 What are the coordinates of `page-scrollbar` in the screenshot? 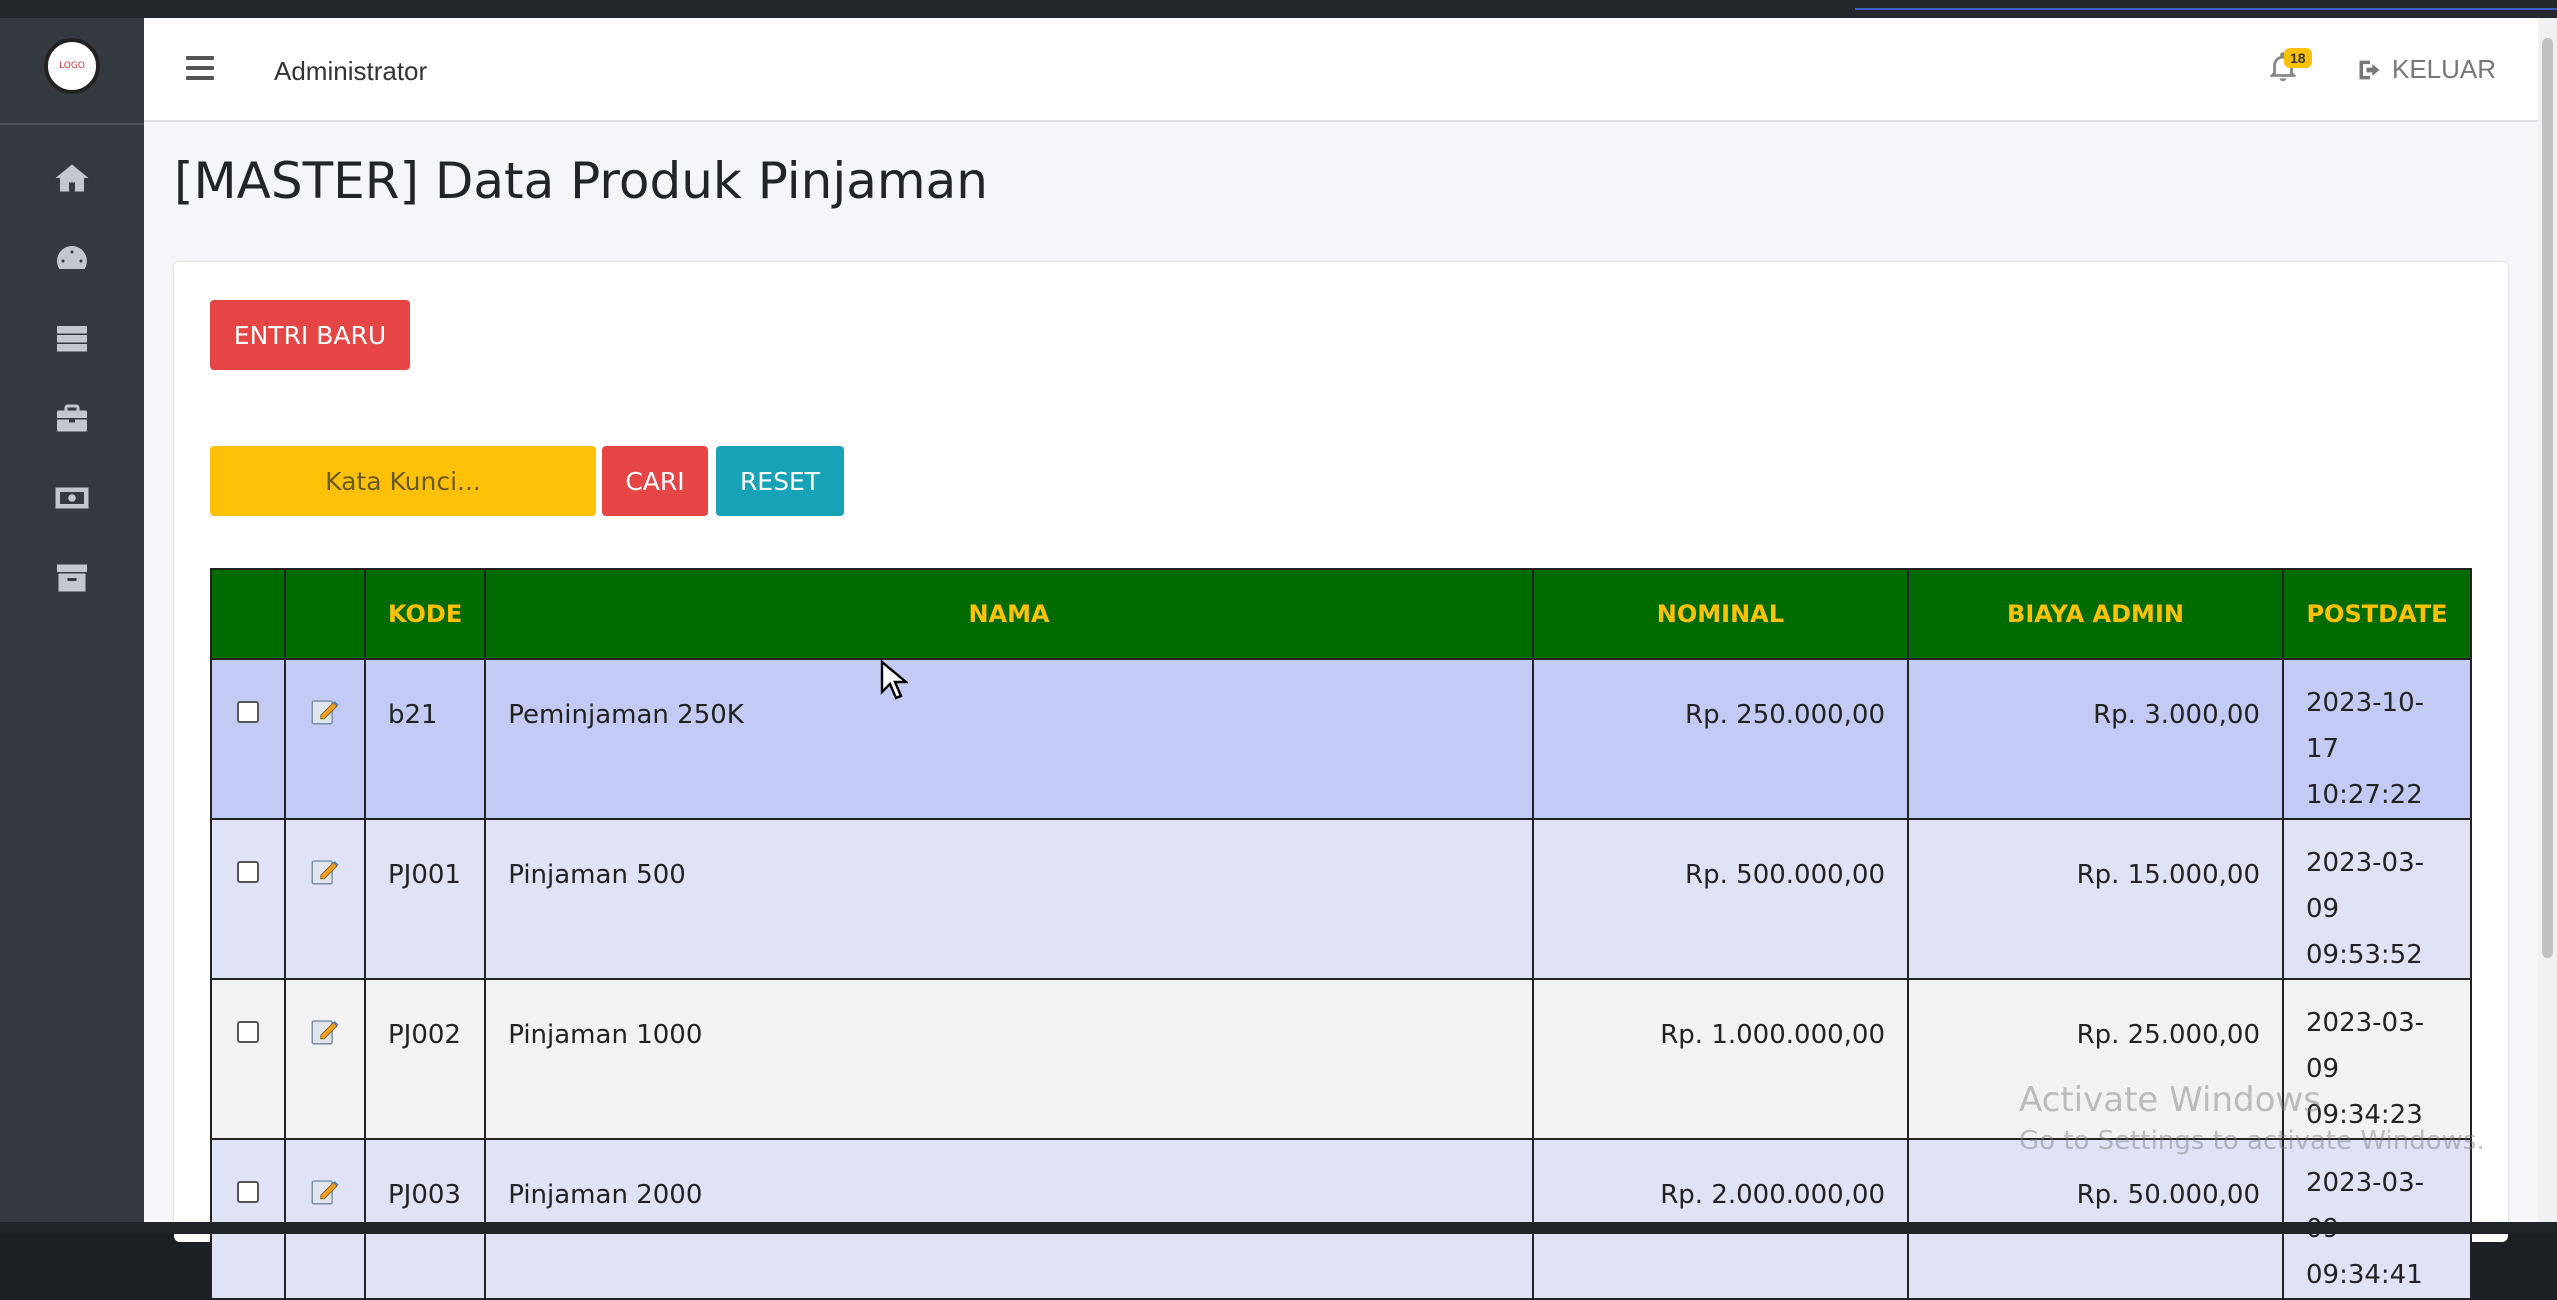 It's located at (2547, 620).